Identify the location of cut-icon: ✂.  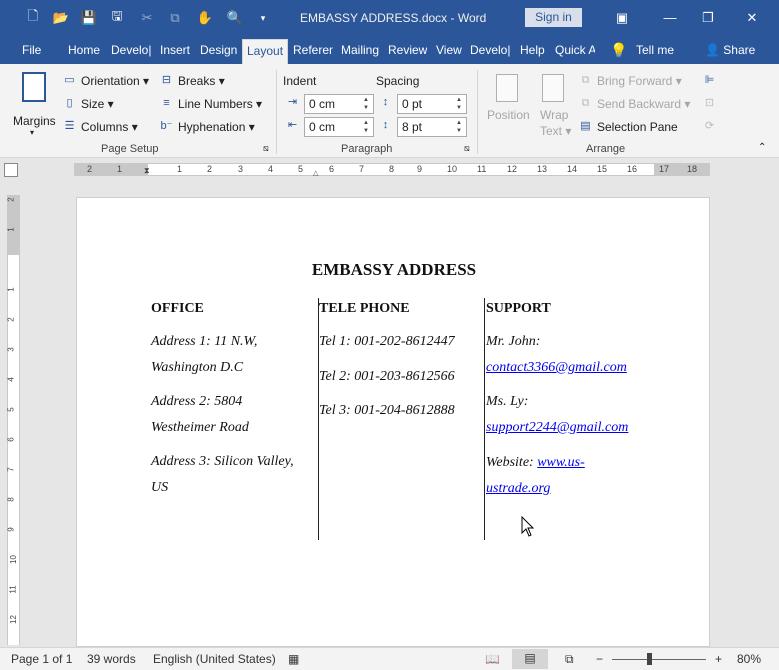
(147, 18).